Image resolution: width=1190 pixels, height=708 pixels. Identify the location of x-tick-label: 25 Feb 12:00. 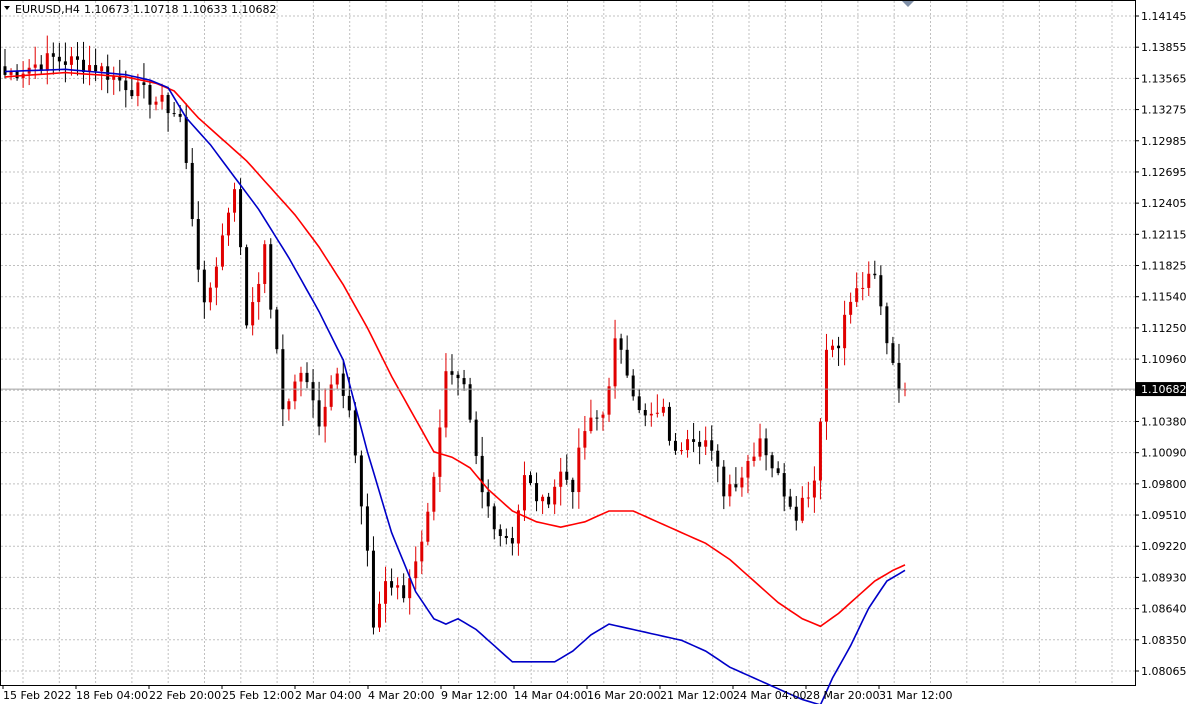
(258, 695).